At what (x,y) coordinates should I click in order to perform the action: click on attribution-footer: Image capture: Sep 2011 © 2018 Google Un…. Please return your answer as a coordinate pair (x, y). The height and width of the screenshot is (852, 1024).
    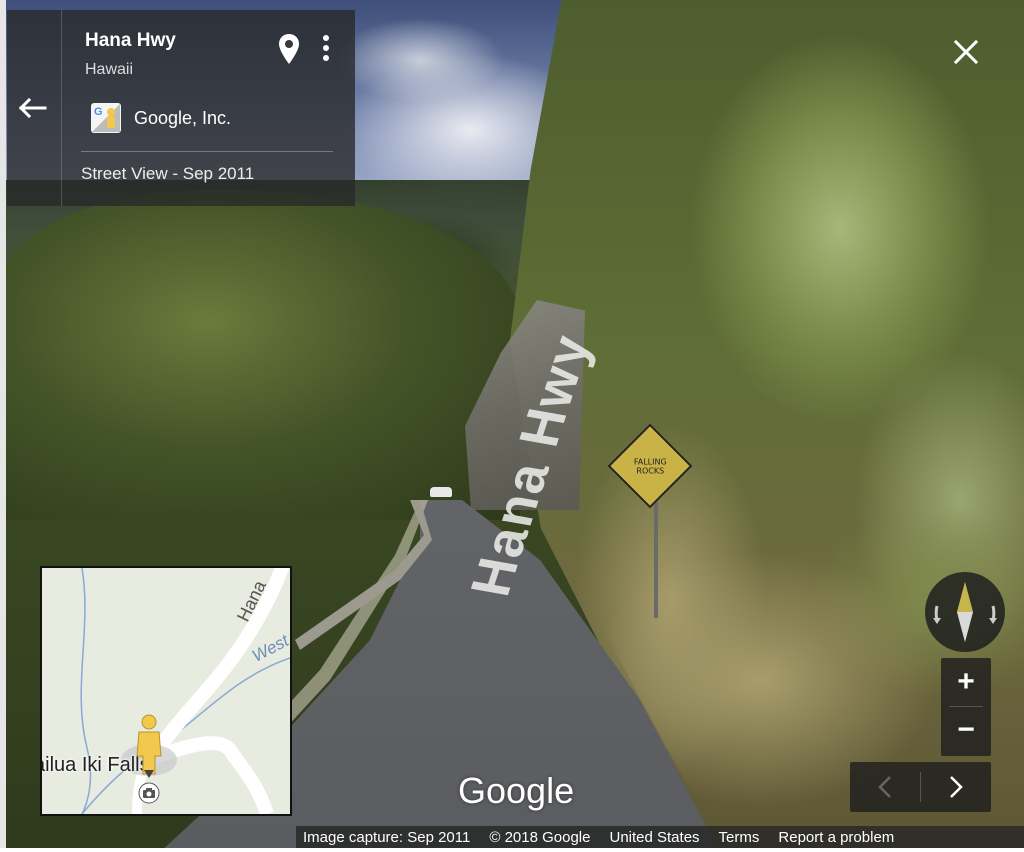
    Looking at the image, I should click on (660, 837).